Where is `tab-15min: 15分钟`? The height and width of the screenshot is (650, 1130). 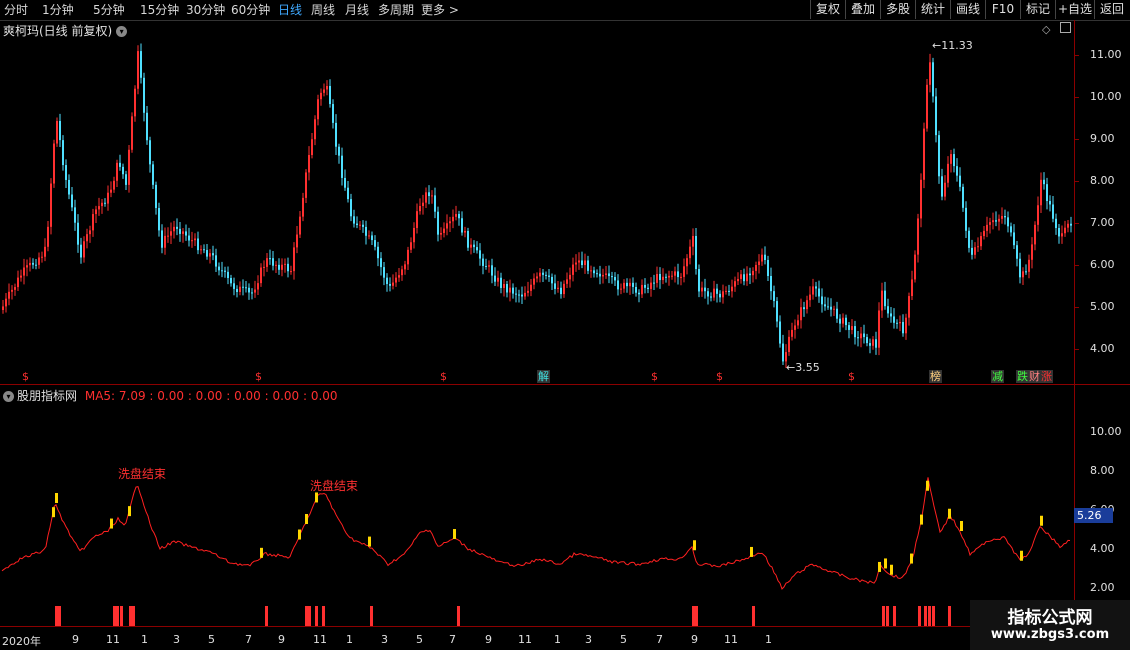
tab-15min: 15分钟 is located at coordinates (159, 10).